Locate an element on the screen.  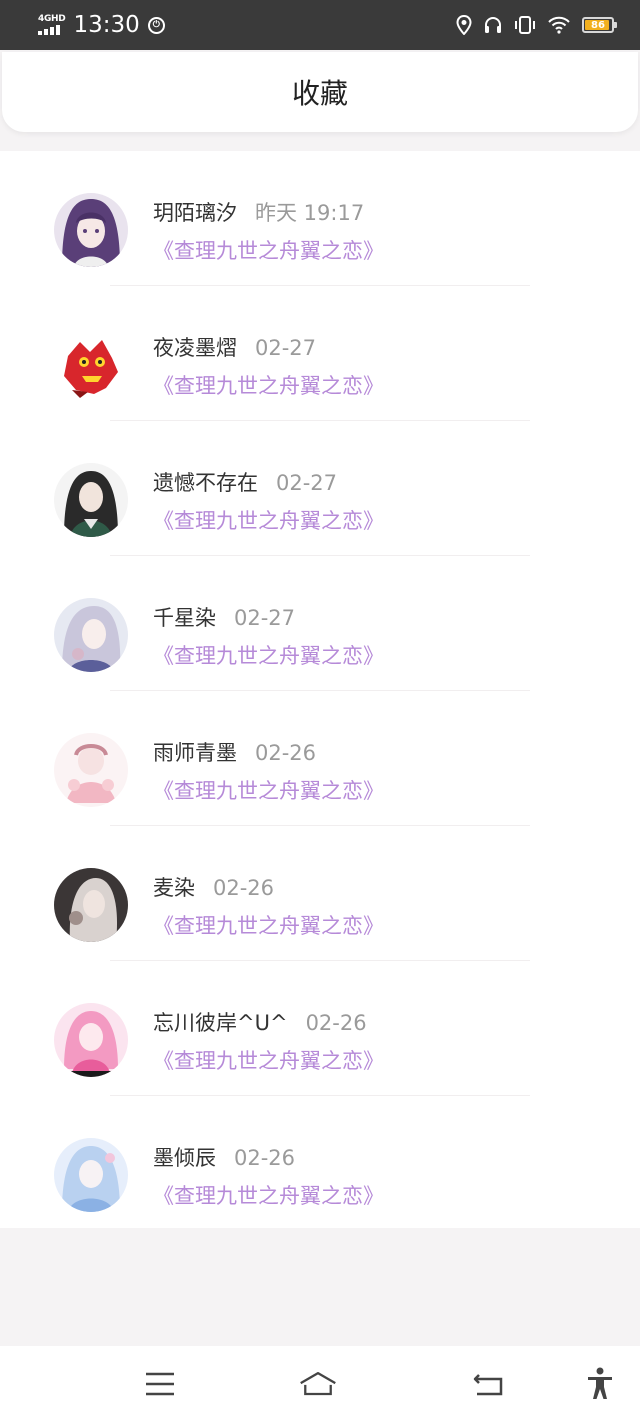
menu-button is located at coordinates (160, 1384).